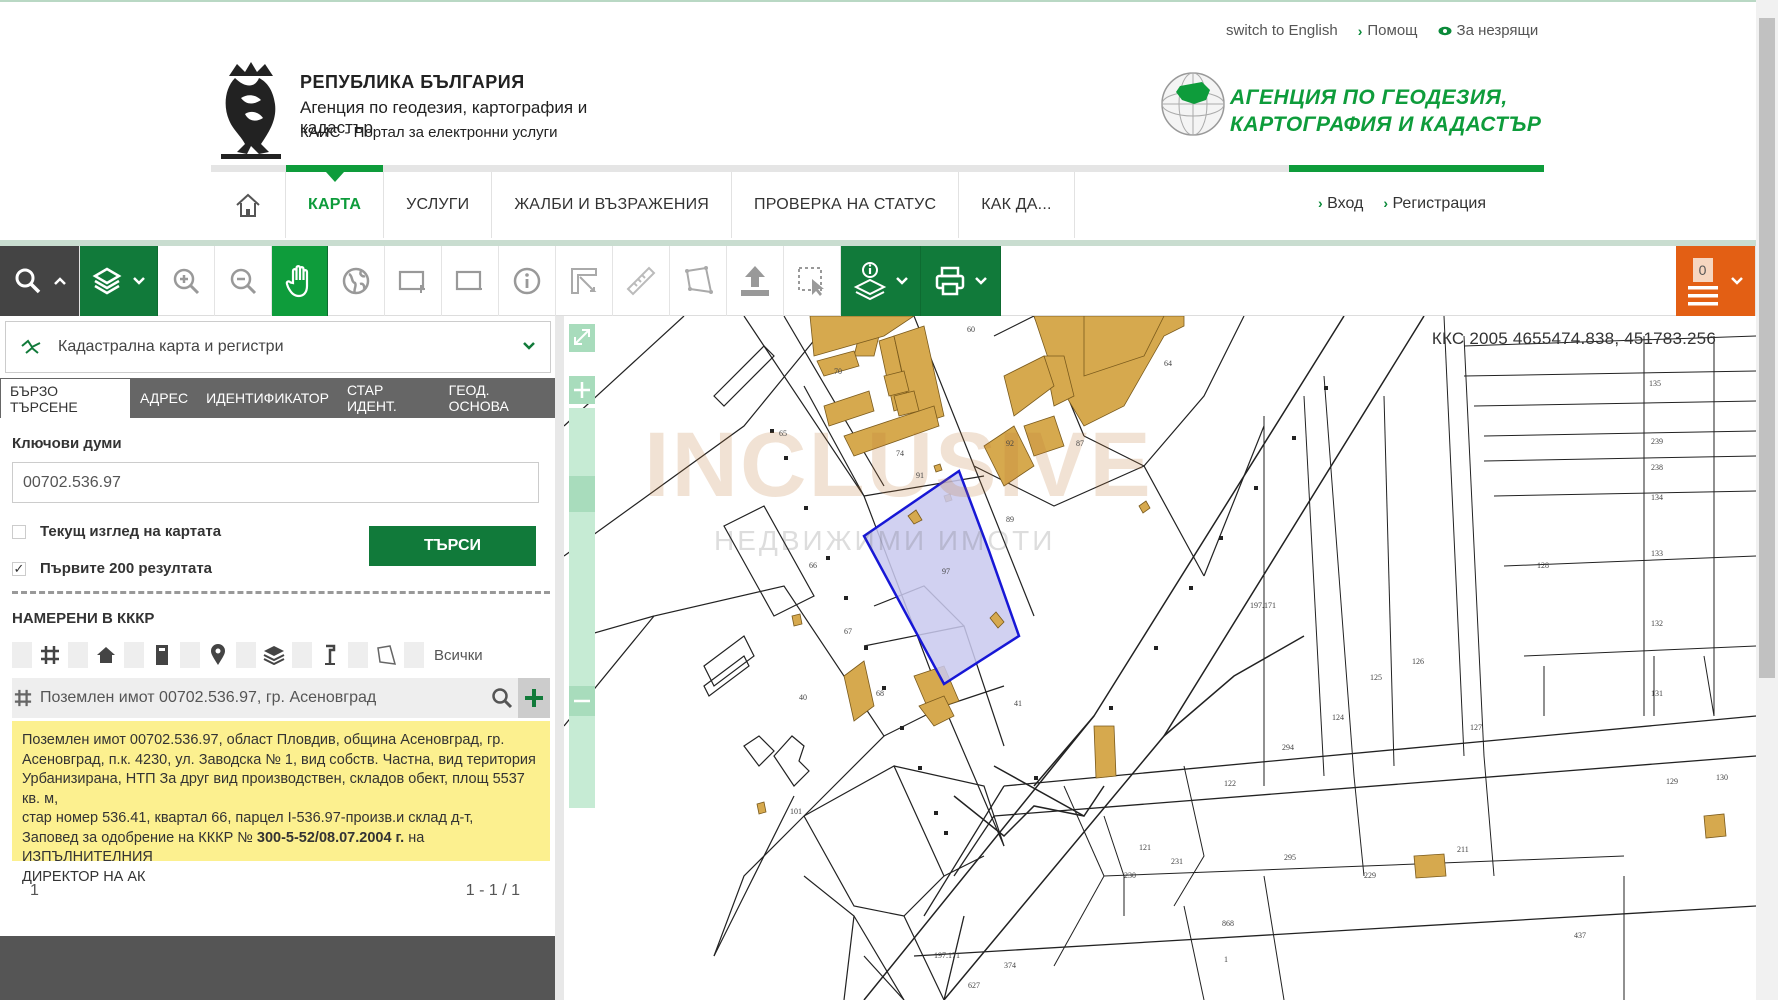 Image resolution: width=1778 pixels, height=1000 pixels. Describe the element at coordinates (582, 494) in the screenshot. I see `zoom-handle` at that location.